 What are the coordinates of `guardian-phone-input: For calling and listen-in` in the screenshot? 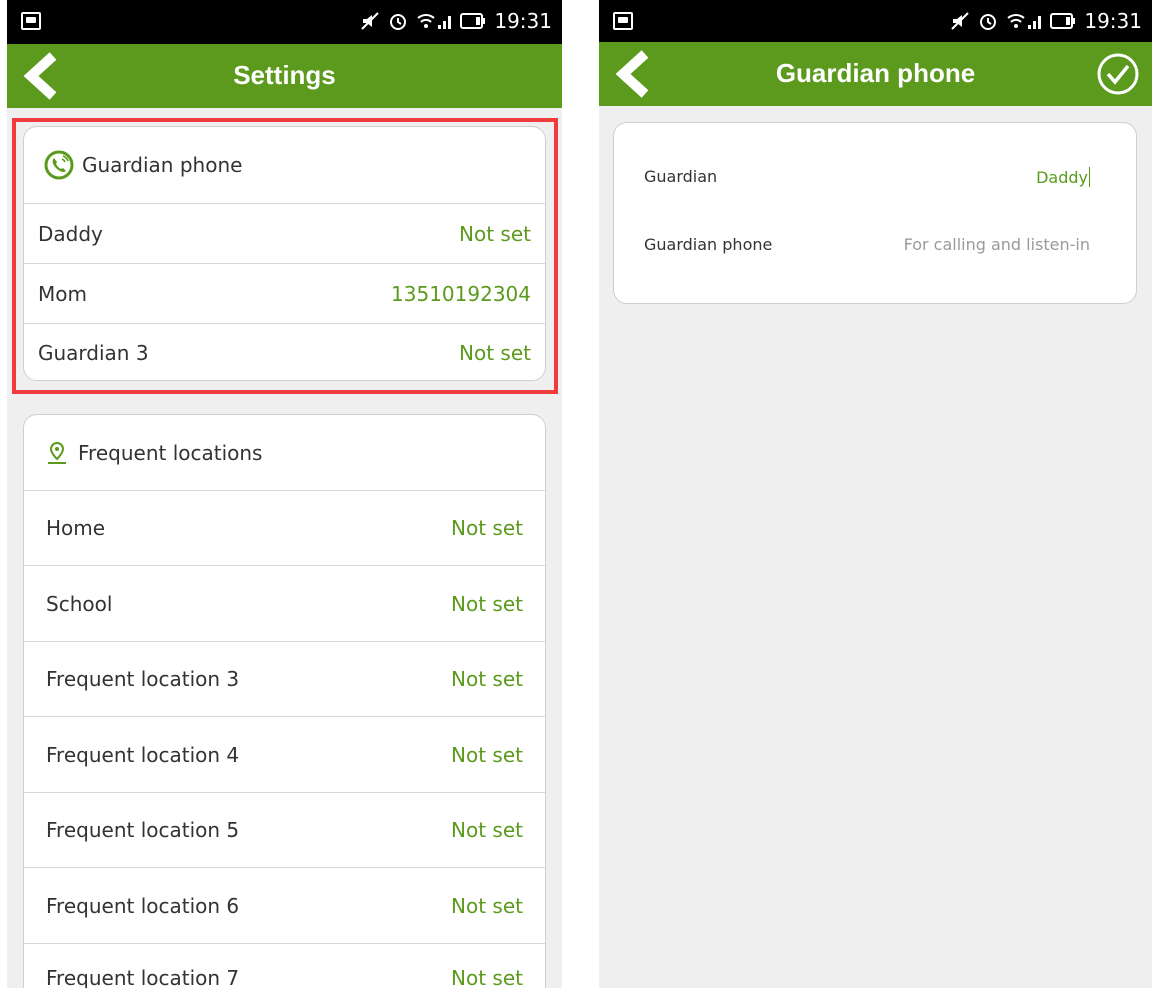 It's located at (997, 244).